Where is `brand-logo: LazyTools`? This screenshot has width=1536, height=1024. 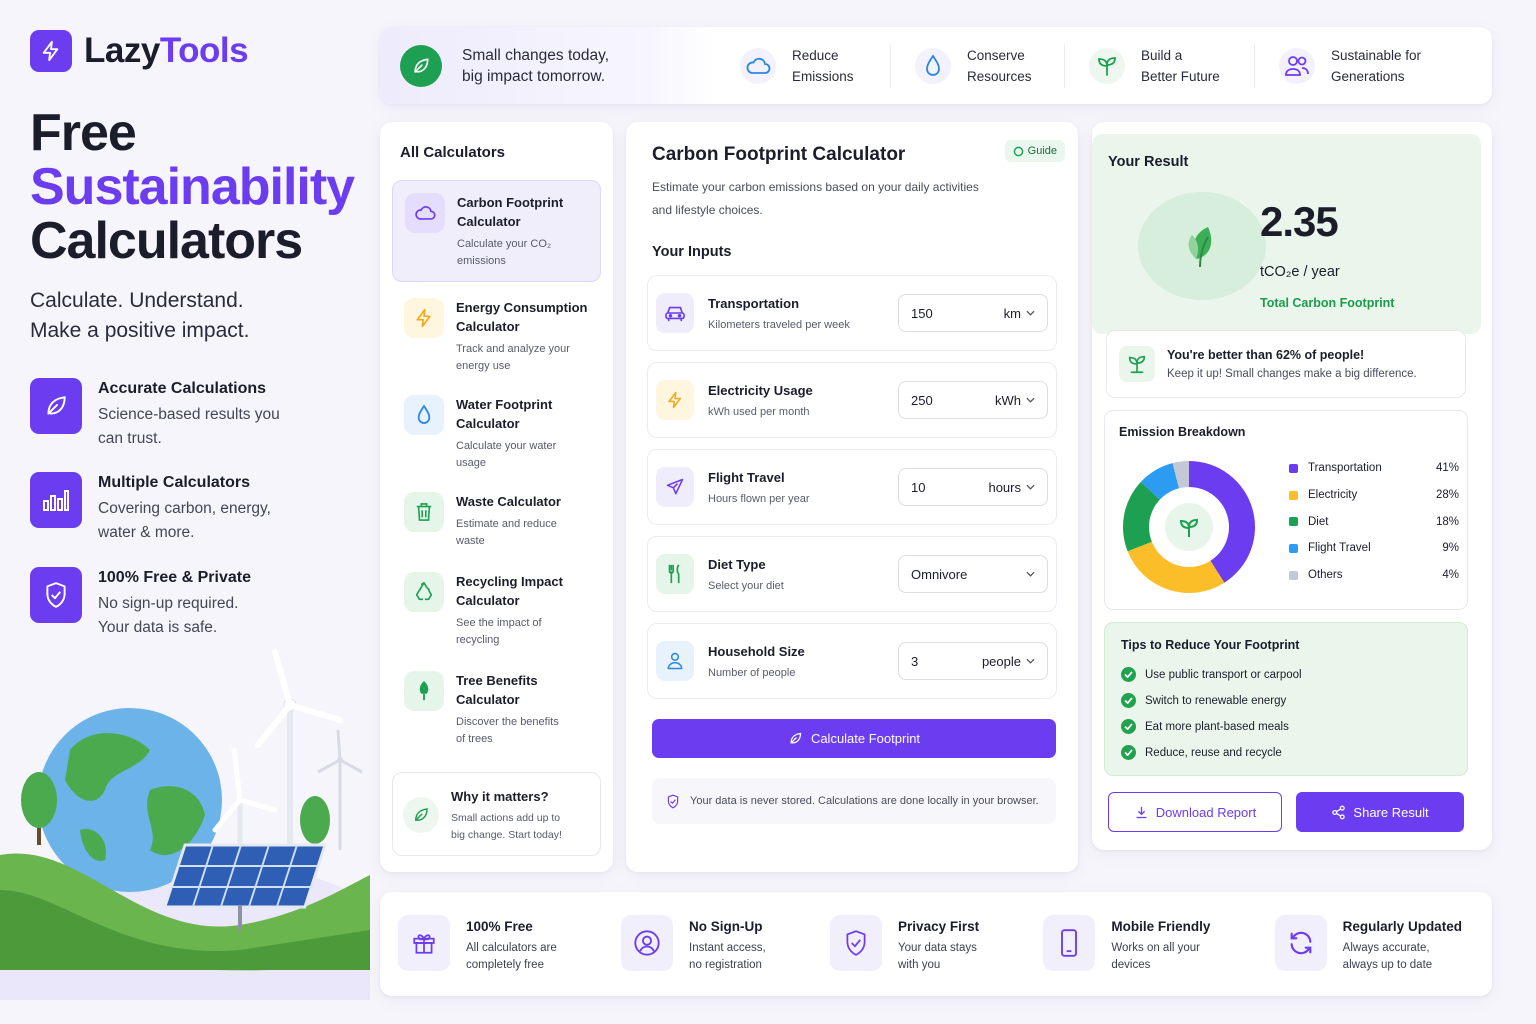
brand-logo: LazyTools is located at coordinates (139, 51).